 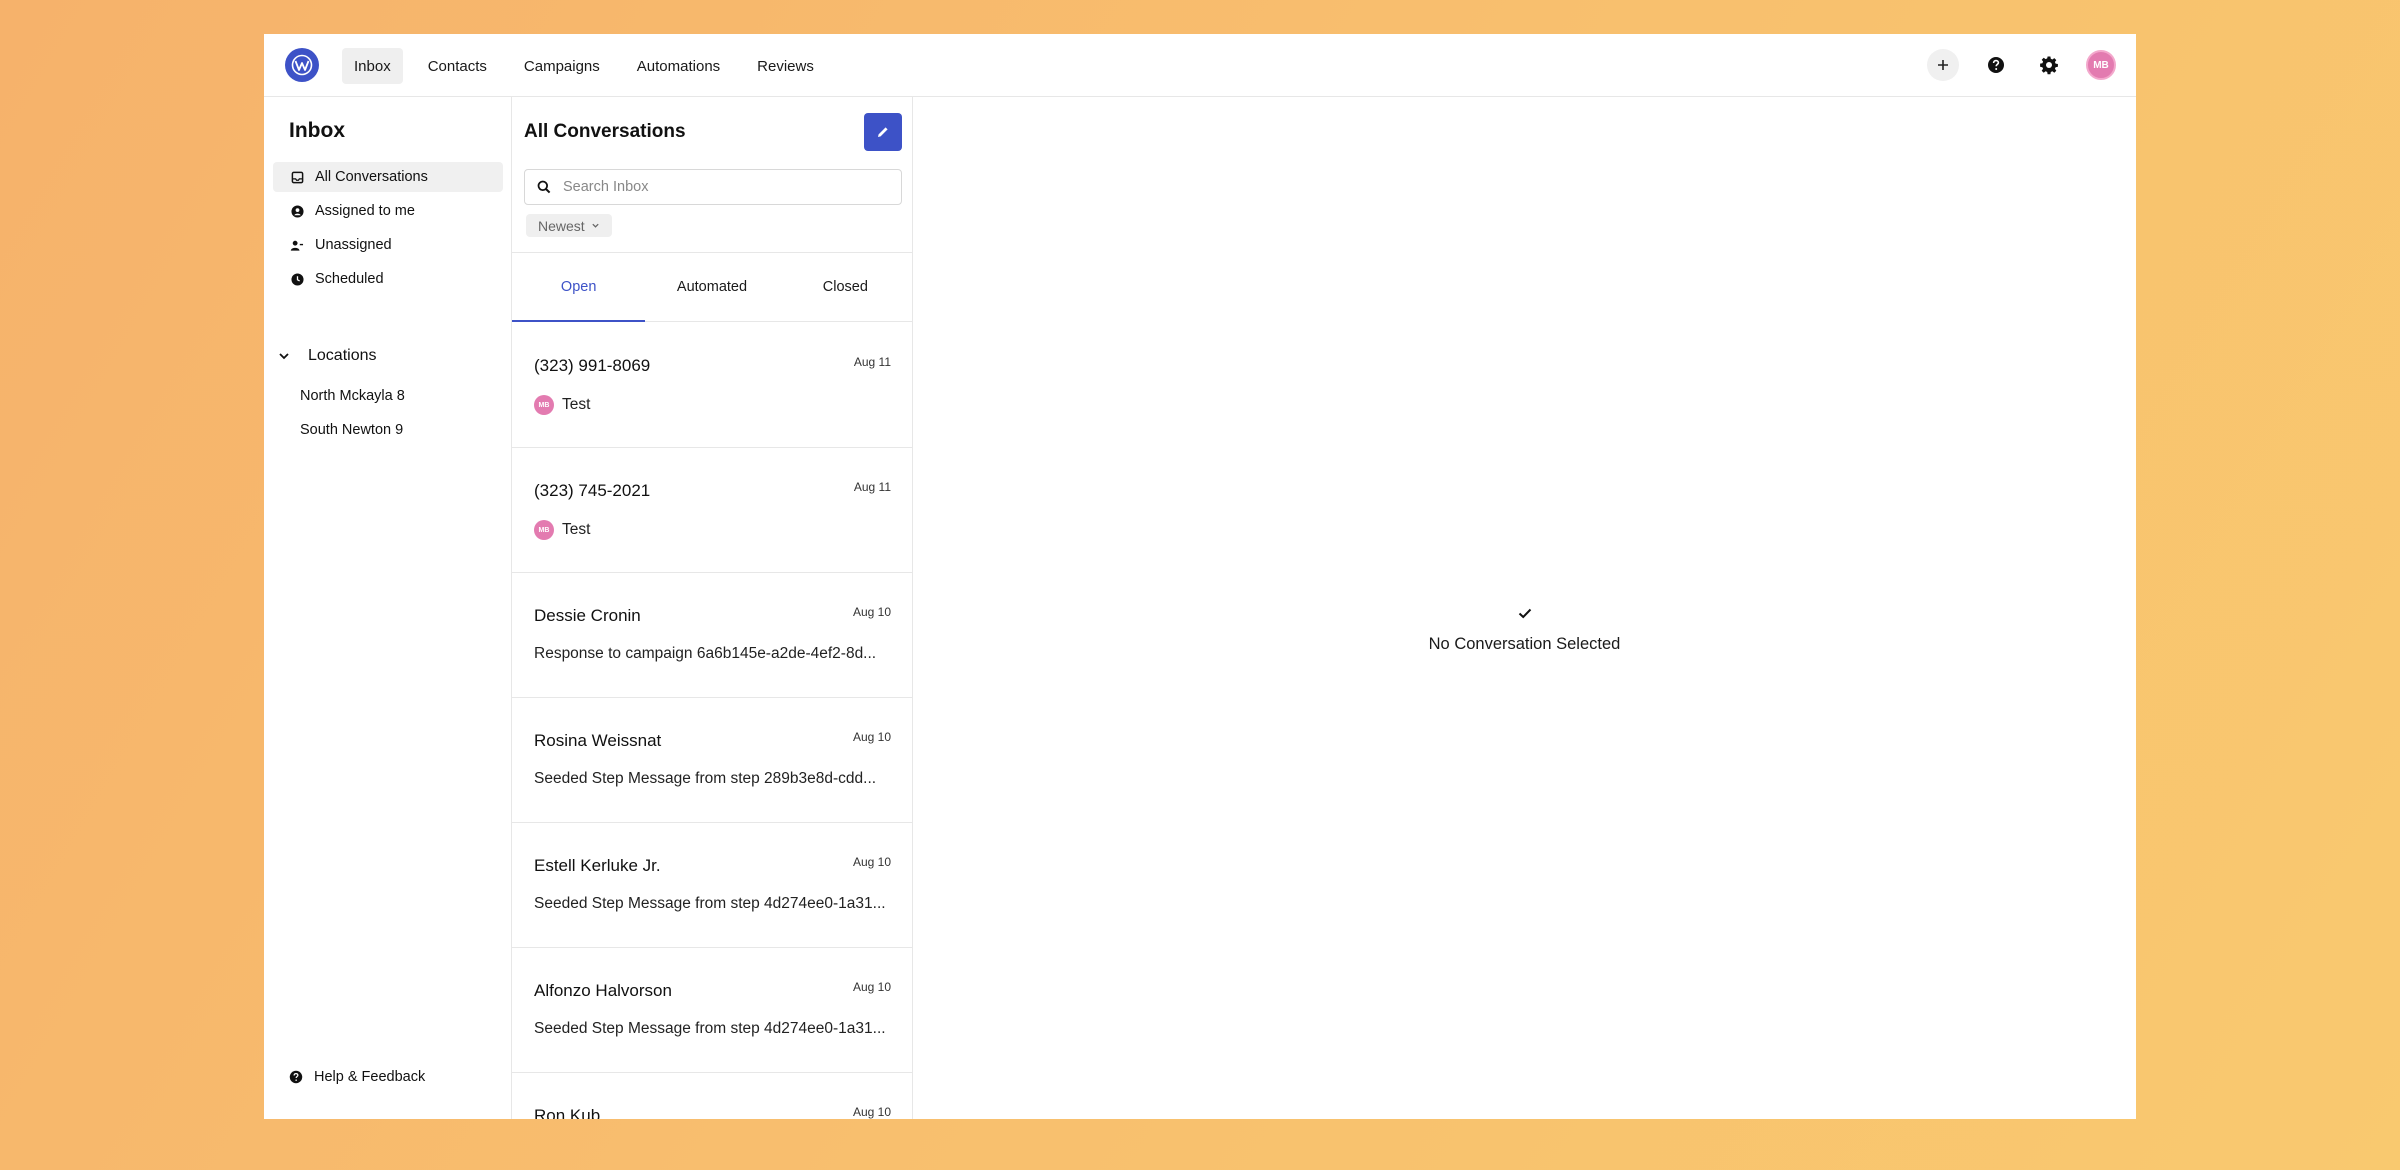 I want to click on user-minus-icon, so click(x=297, y=245).